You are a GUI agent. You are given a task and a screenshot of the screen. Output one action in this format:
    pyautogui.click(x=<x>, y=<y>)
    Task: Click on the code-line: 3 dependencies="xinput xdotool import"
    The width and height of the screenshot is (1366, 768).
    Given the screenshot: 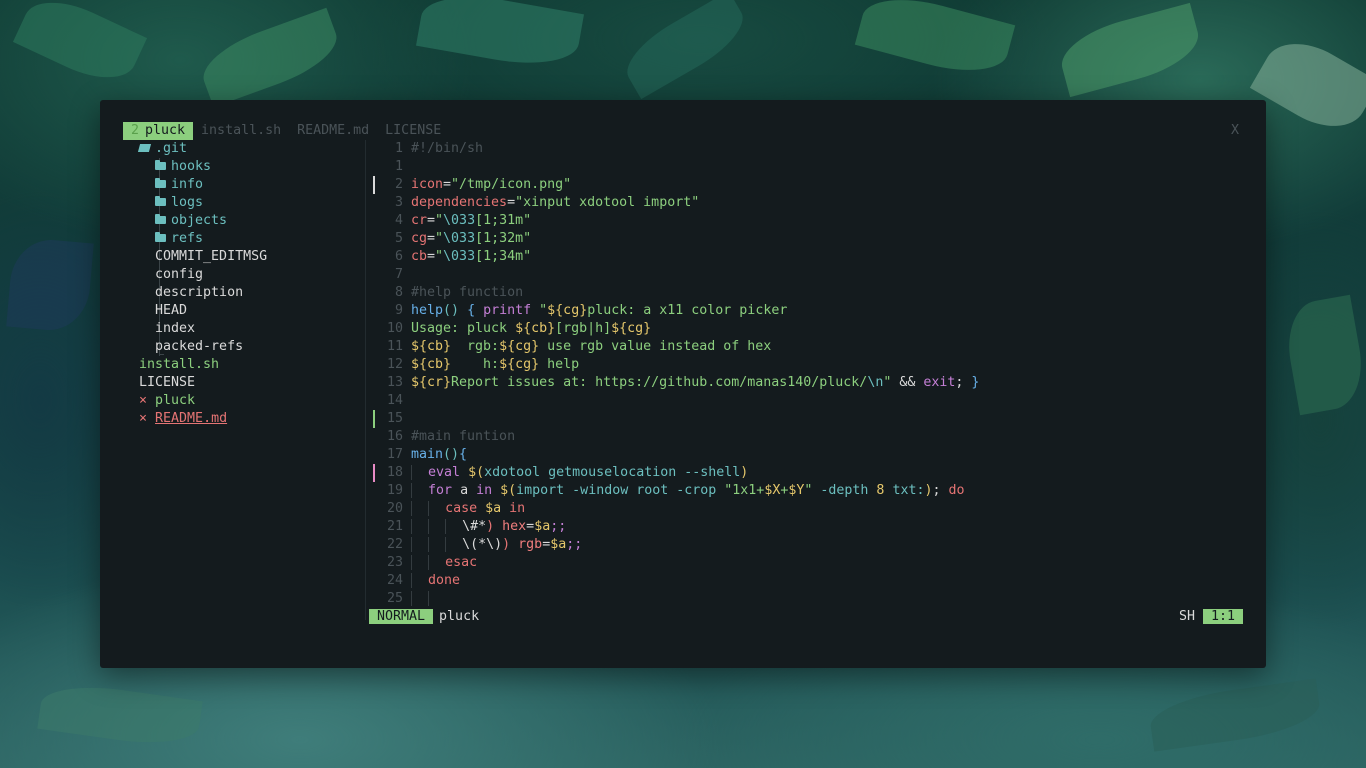 What is the action you would take?
    pyautogui.click(x=547, y=202)
    